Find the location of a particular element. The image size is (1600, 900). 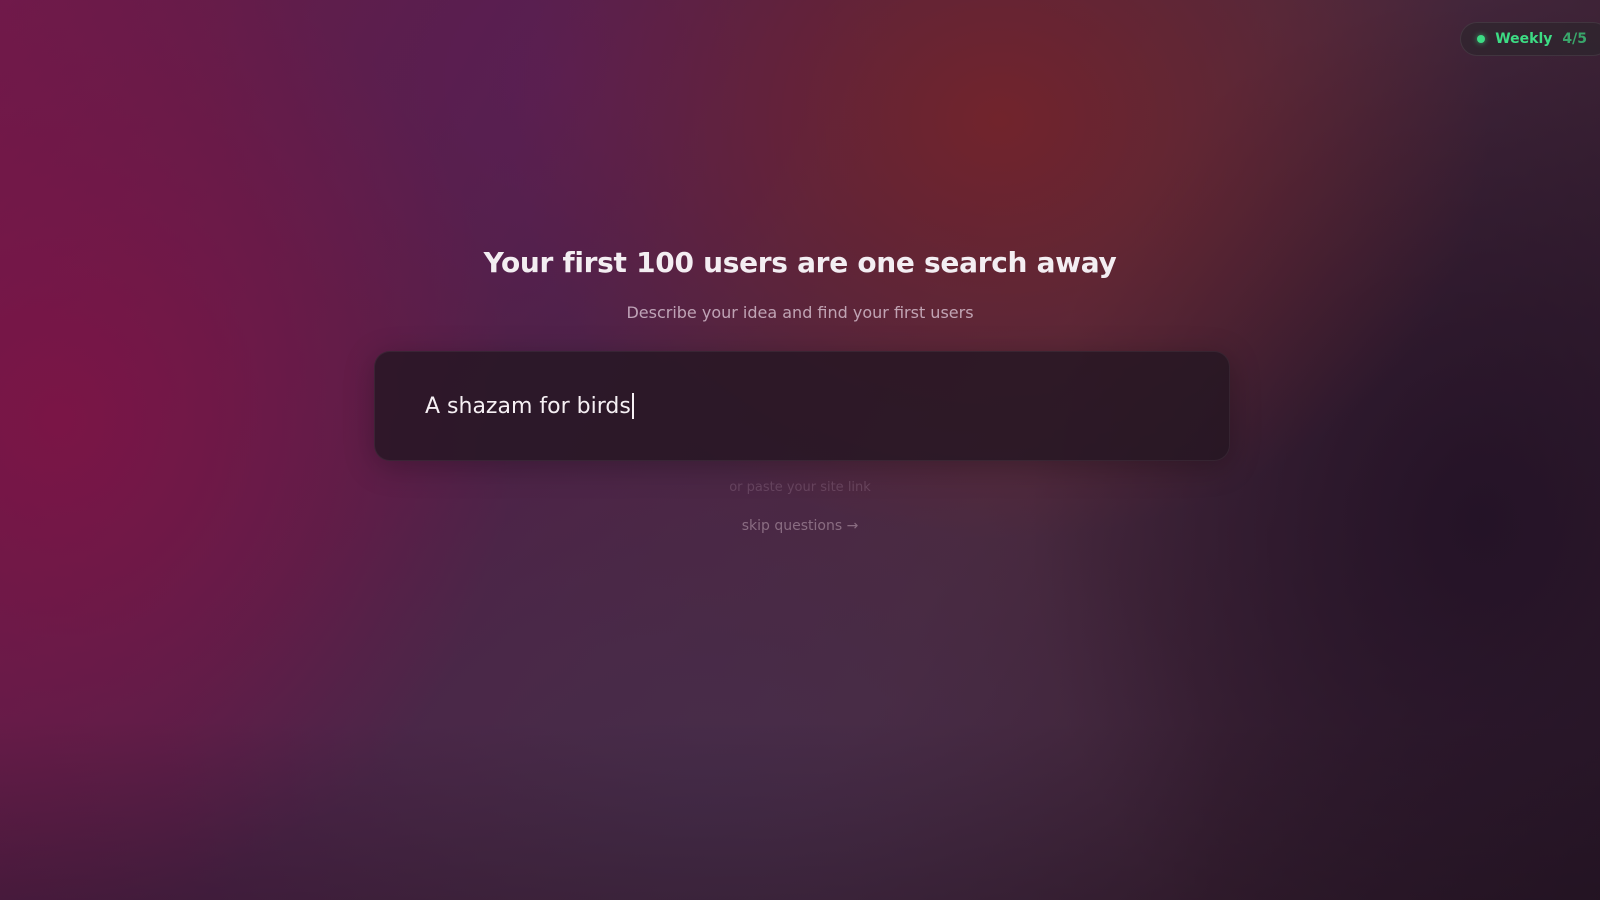

arrow-right-icon: → is located at coordinates (852, 526).